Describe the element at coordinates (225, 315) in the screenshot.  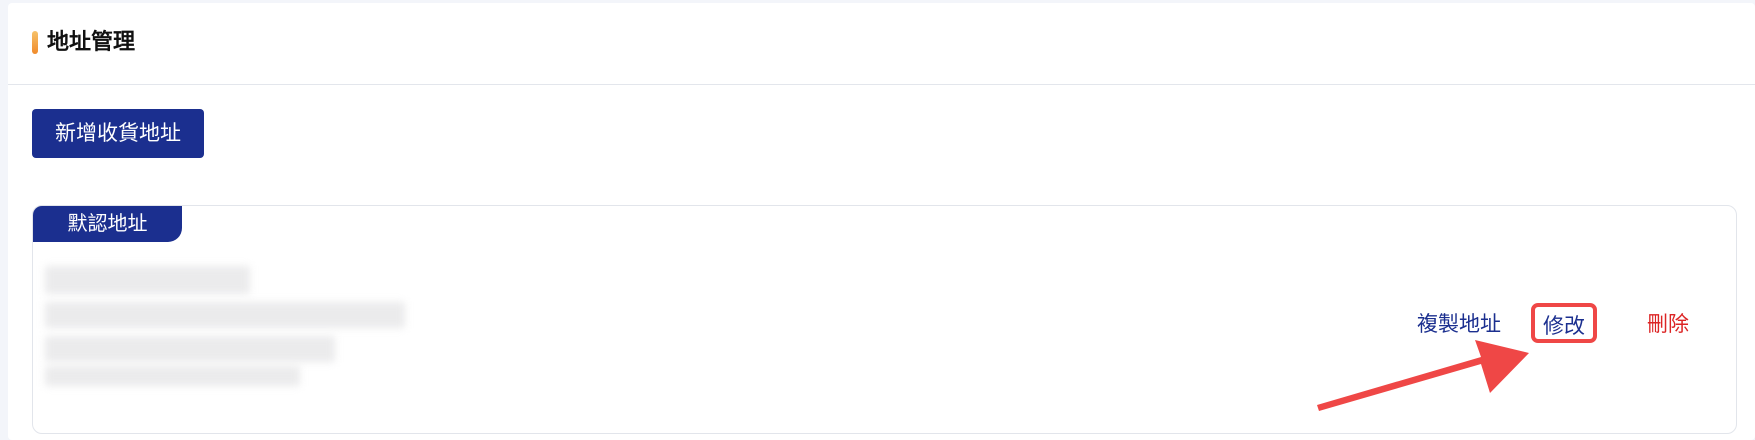
I see `redacted-phone` at that location.